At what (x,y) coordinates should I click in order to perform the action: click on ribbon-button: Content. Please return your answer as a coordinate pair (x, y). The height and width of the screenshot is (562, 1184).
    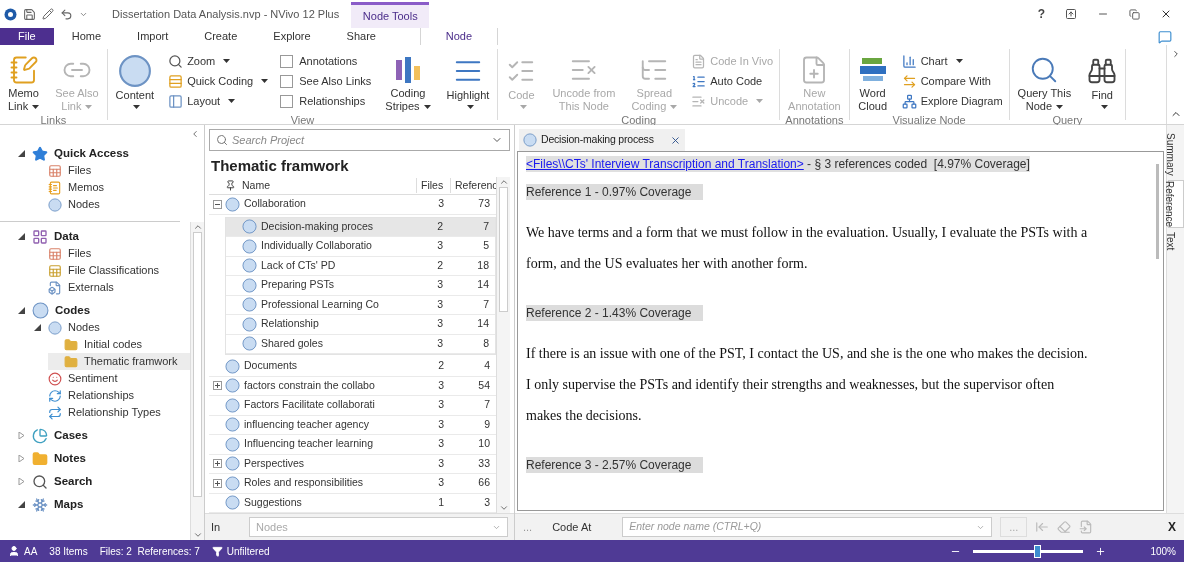
    Looking at the image, I should click on (135, 81).